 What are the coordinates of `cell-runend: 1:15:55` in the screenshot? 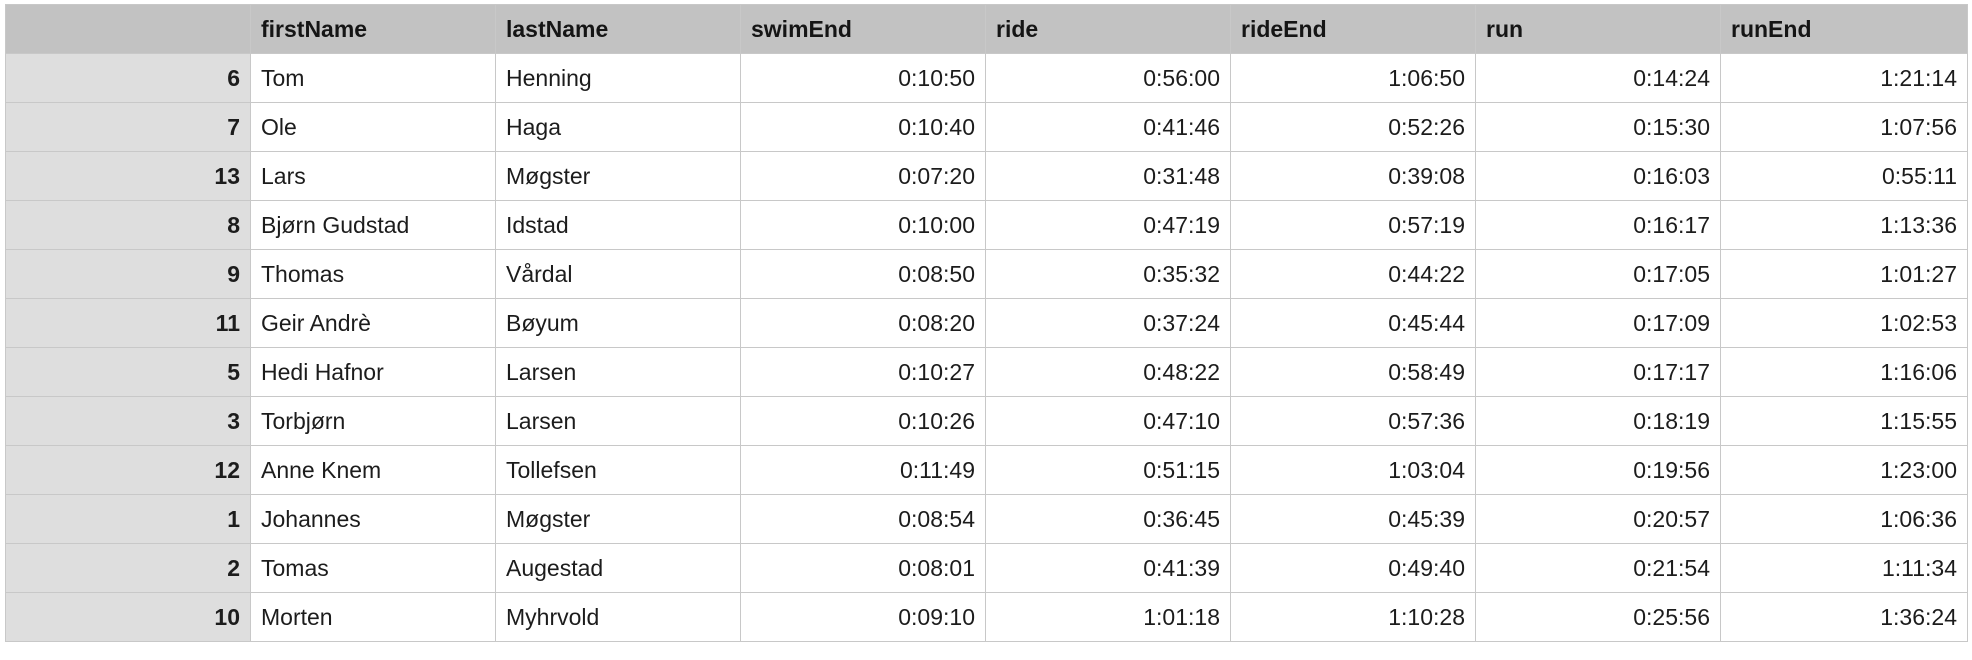 It's located at (1844, 421).